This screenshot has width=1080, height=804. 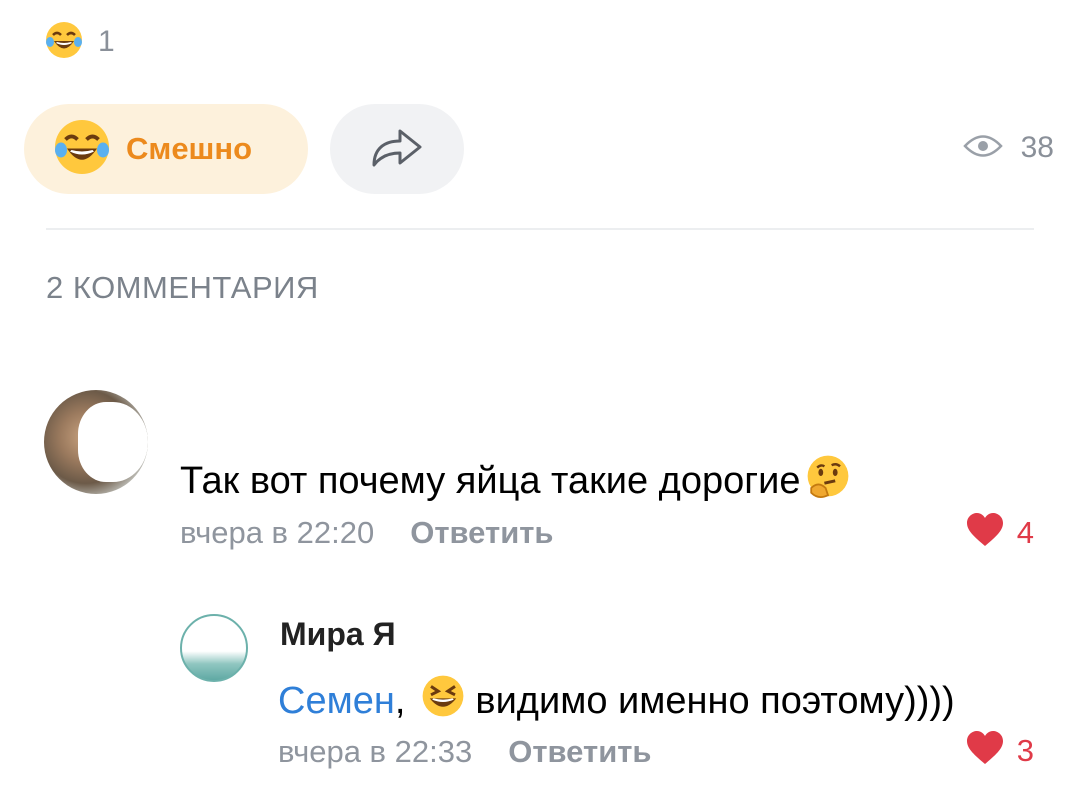 I want to click on comment-text: Так вот почему яйца такие дорогие, so click(x=516, y=481).